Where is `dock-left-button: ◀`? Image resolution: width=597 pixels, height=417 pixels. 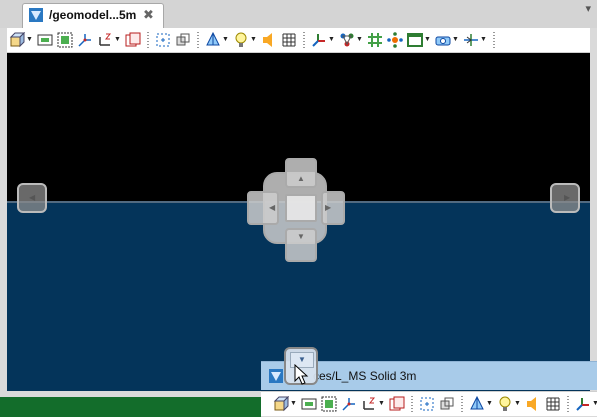
dock-left-button: ◀ is located at coordinates (32, 198).